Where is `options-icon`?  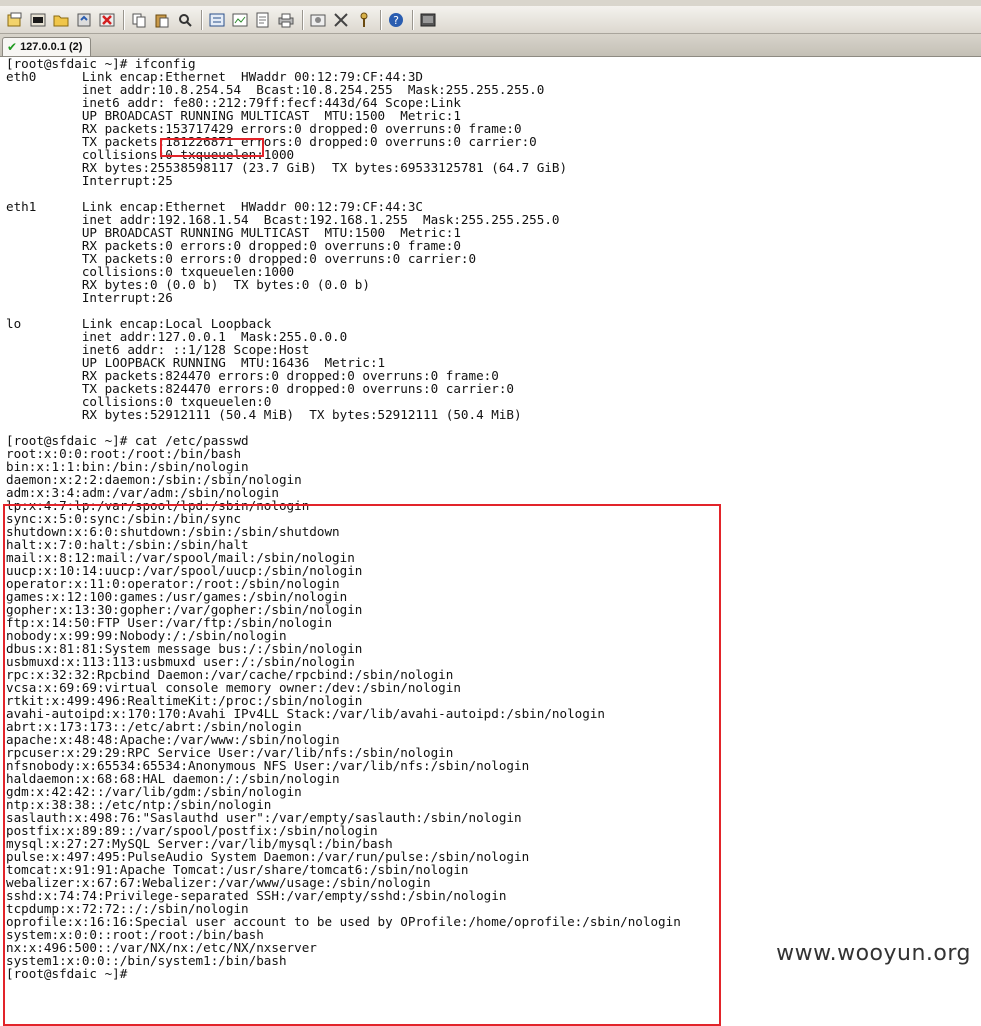
options-icon is located at coordinates (318, 20).